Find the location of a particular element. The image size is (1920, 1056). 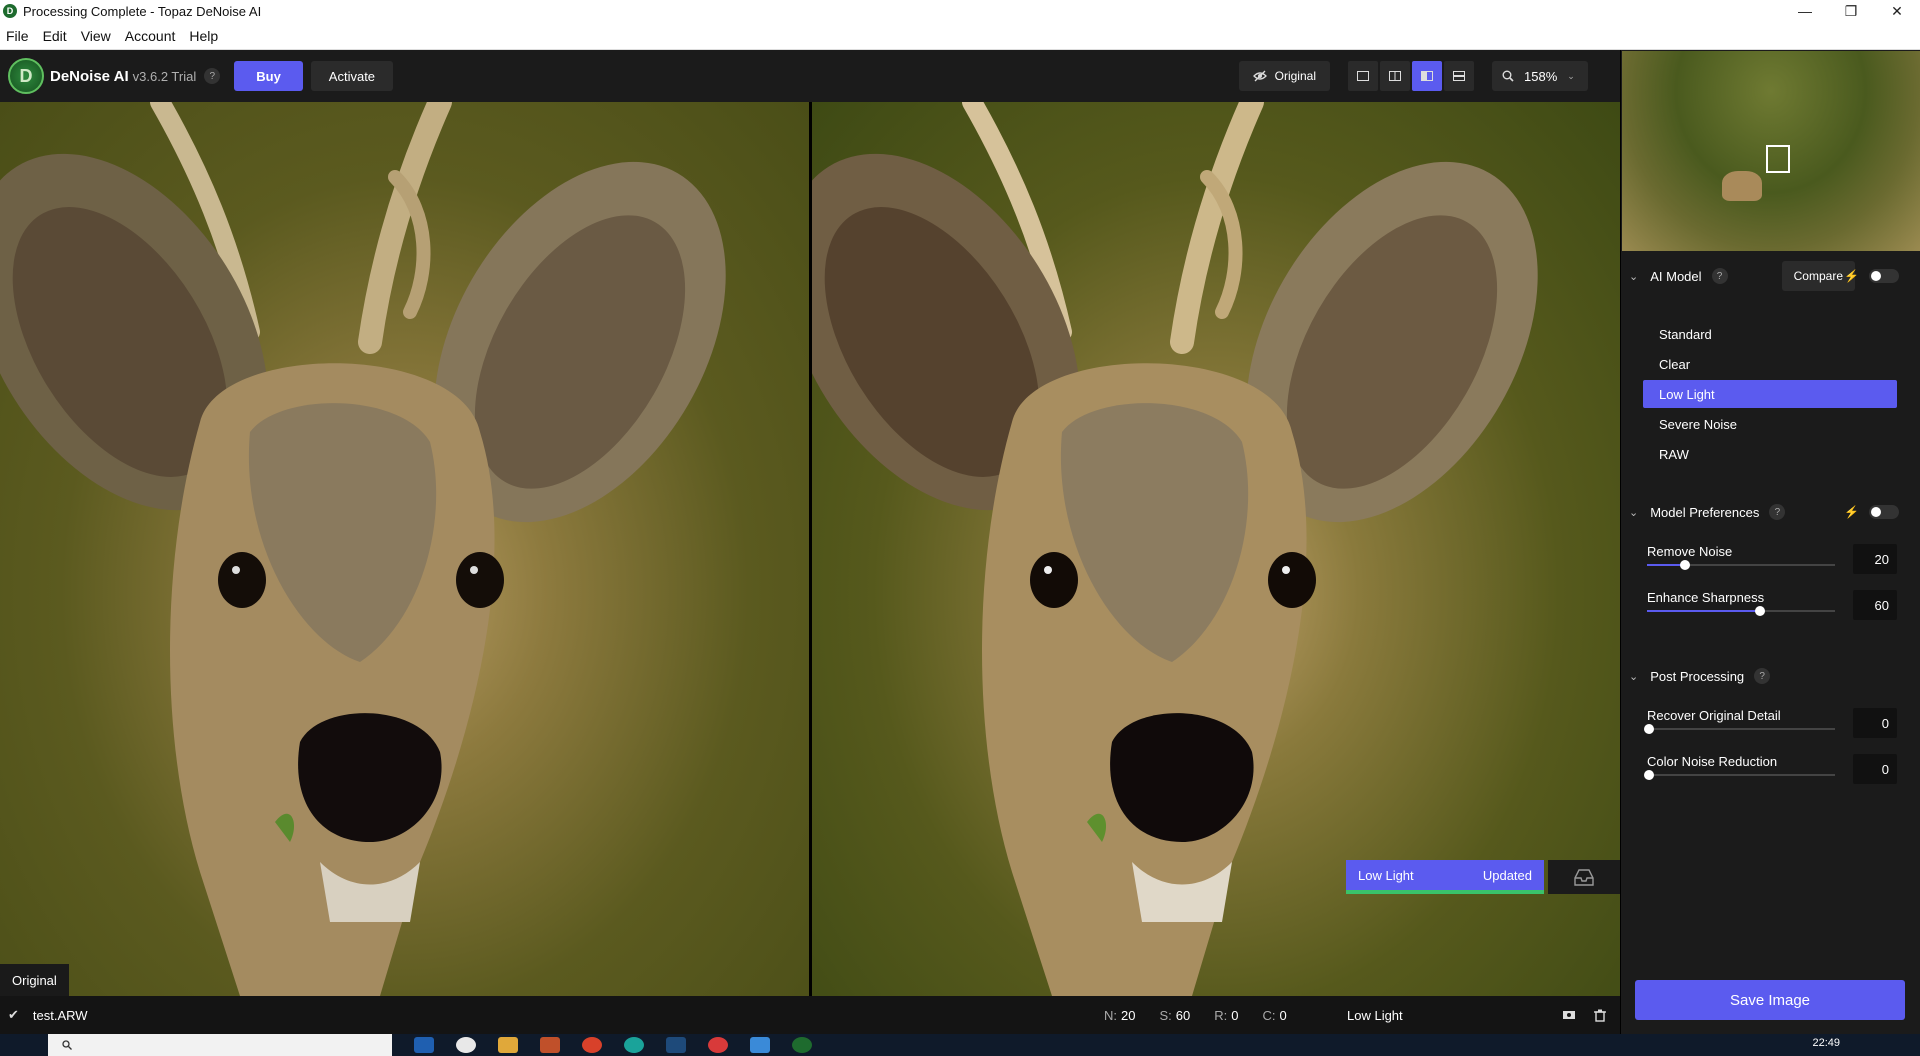

menu-help: Help is located at coordinates (203, 36).